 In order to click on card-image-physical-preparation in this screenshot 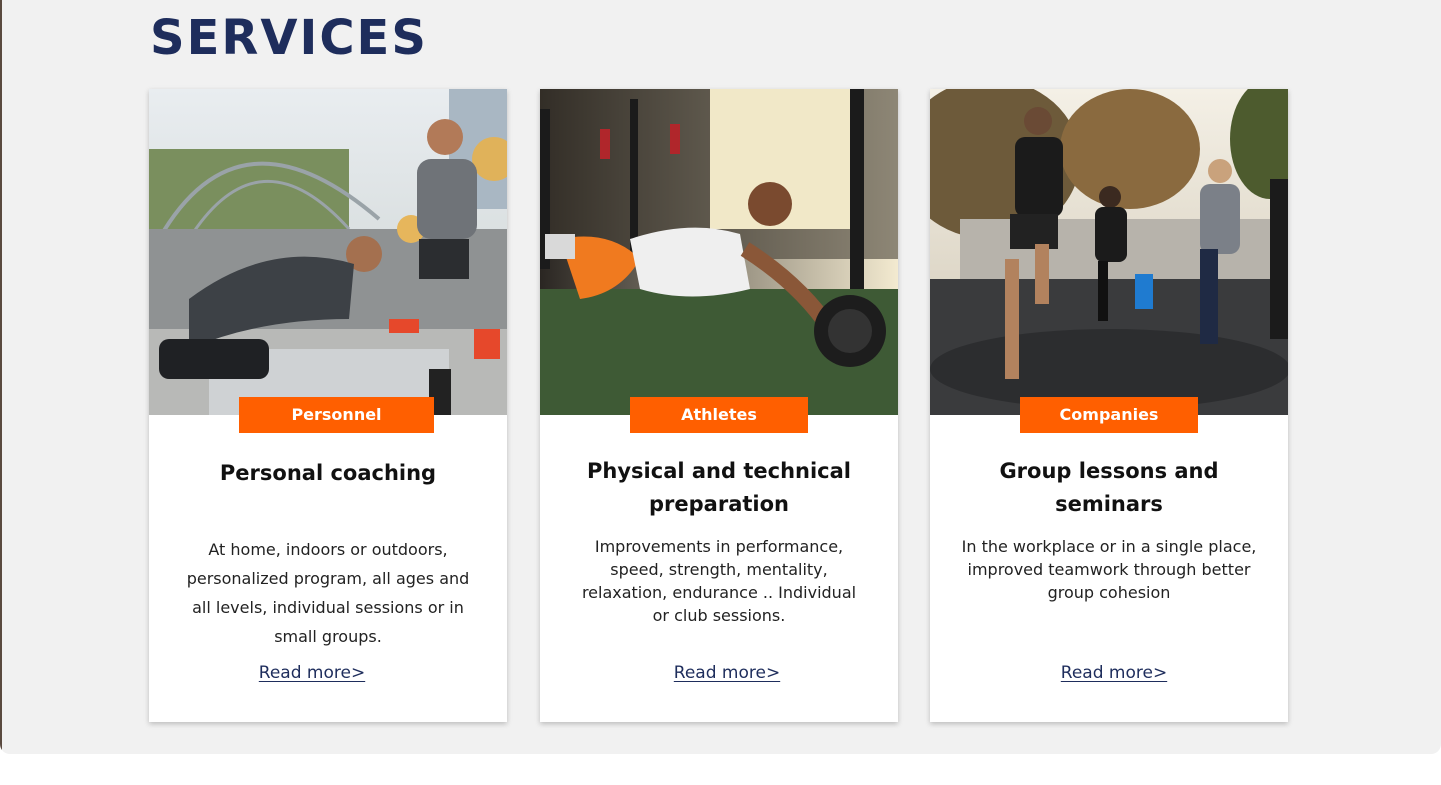, I will do `click(719, 252)`.